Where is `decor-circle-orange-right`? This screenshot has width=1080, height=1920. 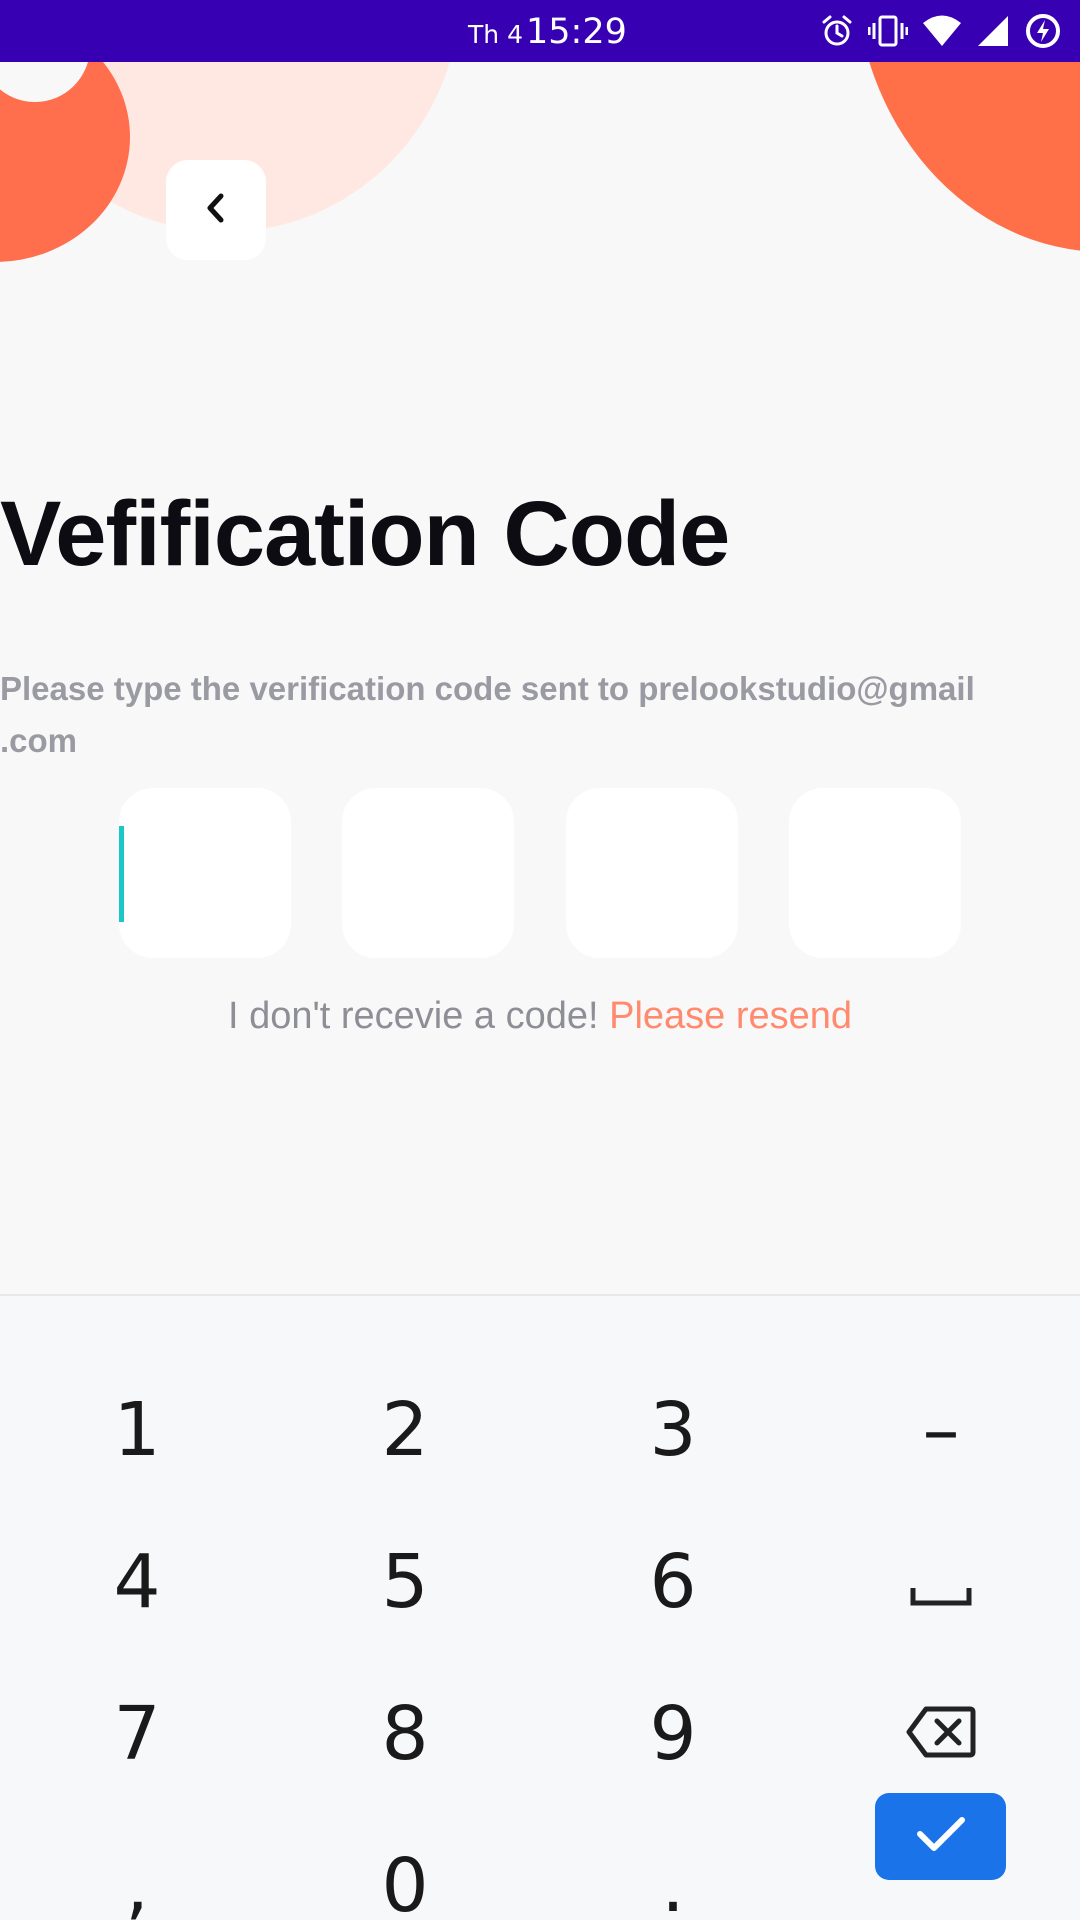
decor-circle-orange-right is located at coordinates (967, 157).